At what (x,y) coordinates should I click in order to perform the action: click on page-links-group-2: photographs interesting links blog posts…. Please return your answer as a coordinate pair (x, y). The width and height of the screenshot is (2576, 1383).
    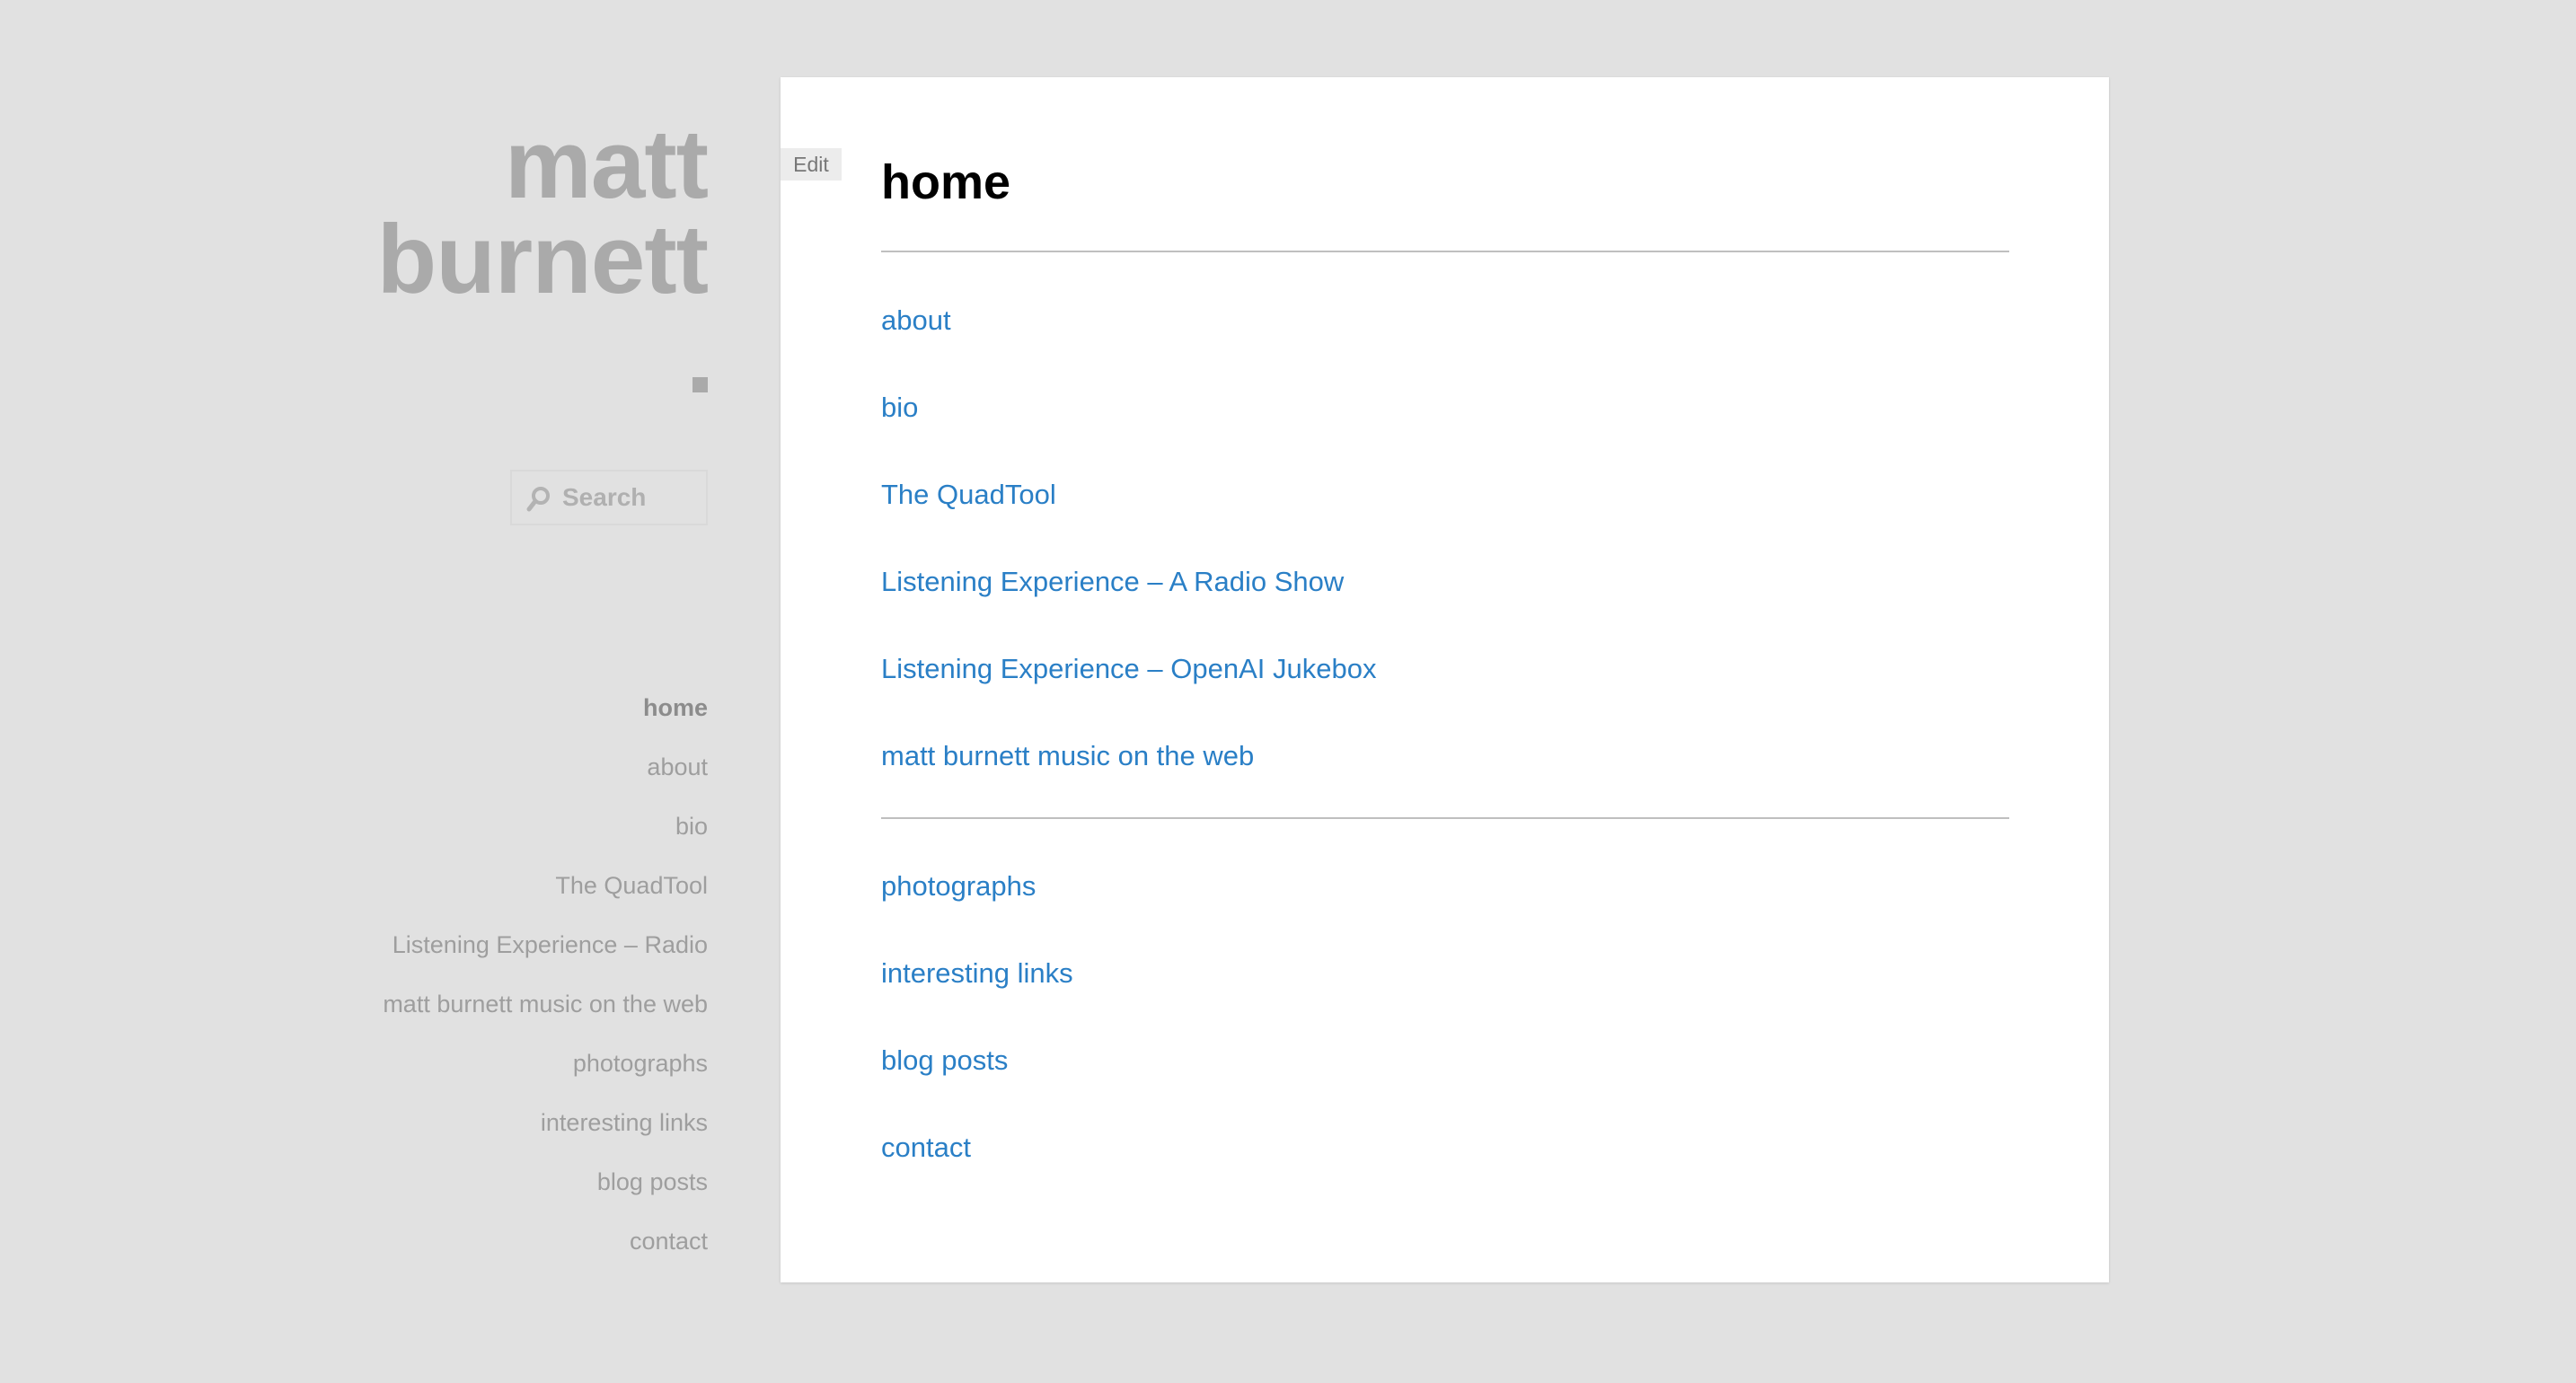
    Looking at the image, I should click on (977, 1043).